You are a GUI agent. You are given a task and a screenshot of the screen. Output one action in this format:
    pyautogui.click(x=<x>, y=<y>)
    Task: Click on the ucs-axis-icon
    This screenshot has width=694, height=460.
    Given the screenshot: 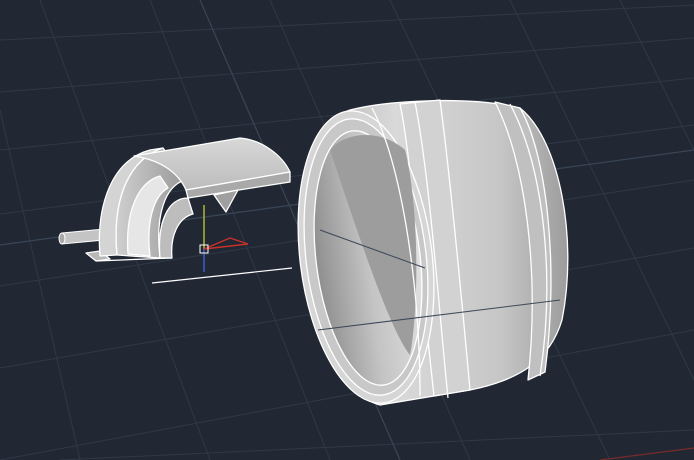 What is the action you would take?
    pyautogui.click(x=224, y=238)
    